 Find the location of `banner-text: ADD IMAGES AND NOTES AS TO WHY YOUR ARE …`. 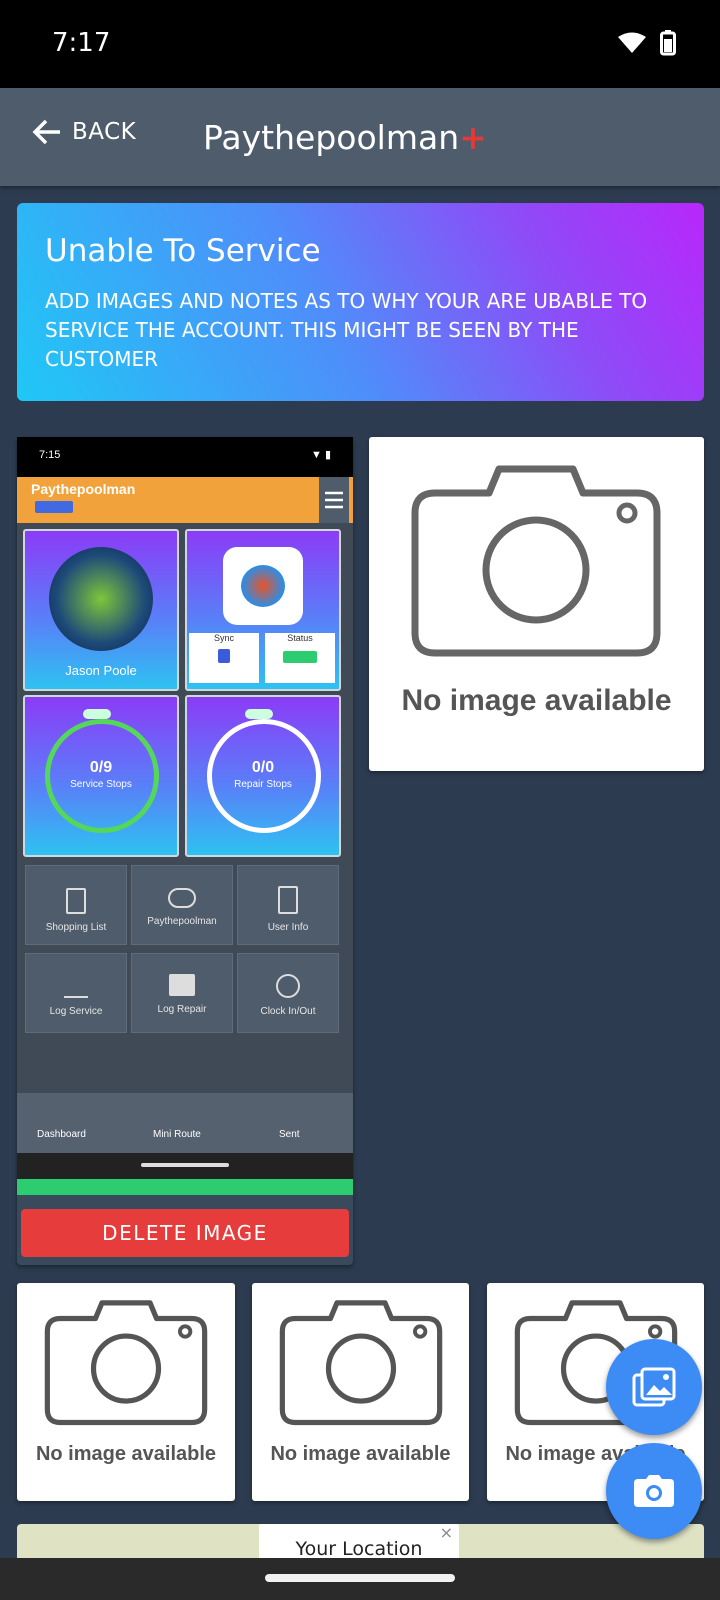

banner-text: ADD IMAGES AND NOTES AS TO WHY YOUR ARE … is located at coordinates (346, 330).